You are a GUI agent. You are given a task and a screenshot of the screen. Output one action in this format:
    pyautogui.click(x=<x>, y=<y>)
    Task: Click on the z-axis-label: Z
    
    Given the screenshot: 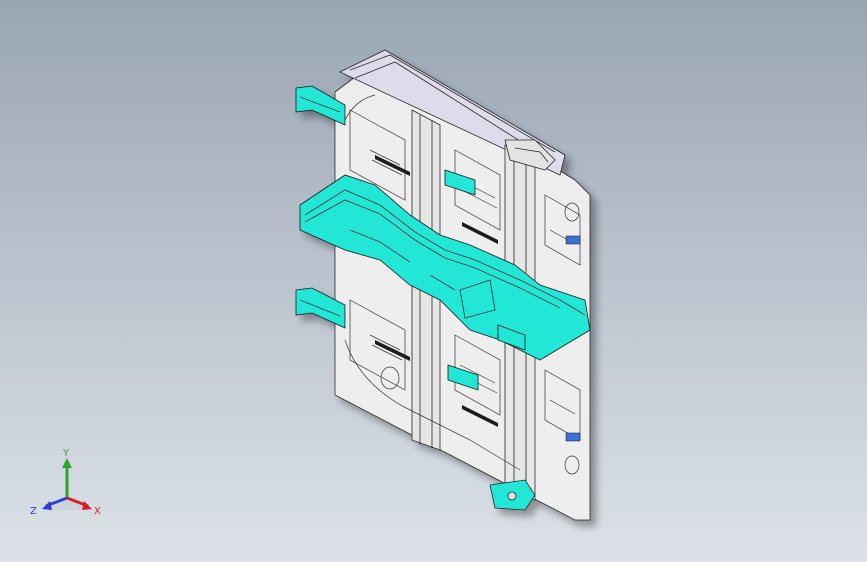 What is the action you would take?
    pyautogui.click(x=33, y=511)
    